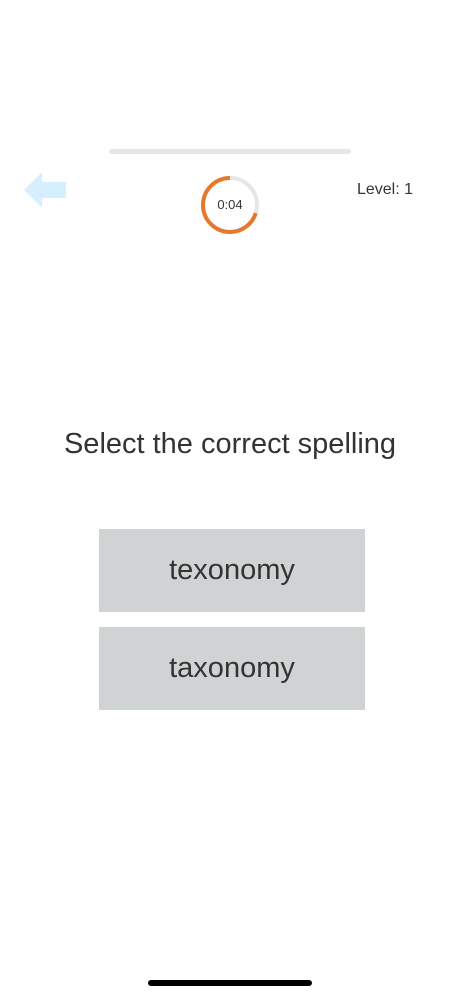  I want to click on quiz-progress-bar, so click(230, 151).